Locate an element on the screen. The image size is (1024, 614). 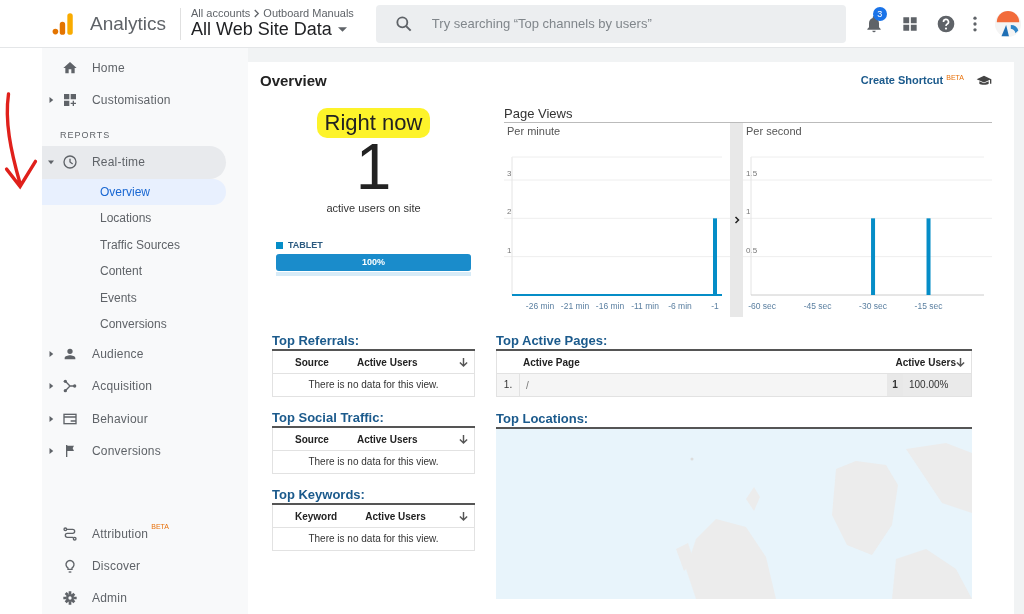
legend-swatch-icon is located at coordinates (279, 245).